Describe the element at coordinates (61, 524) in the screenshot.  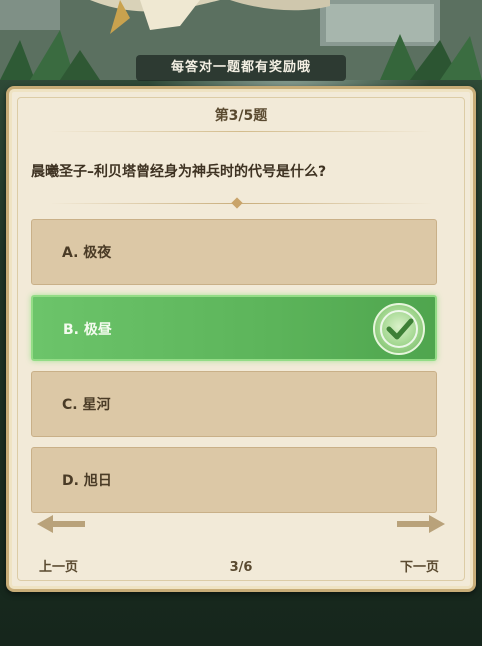
I see `arrow-left-icon` at that location.